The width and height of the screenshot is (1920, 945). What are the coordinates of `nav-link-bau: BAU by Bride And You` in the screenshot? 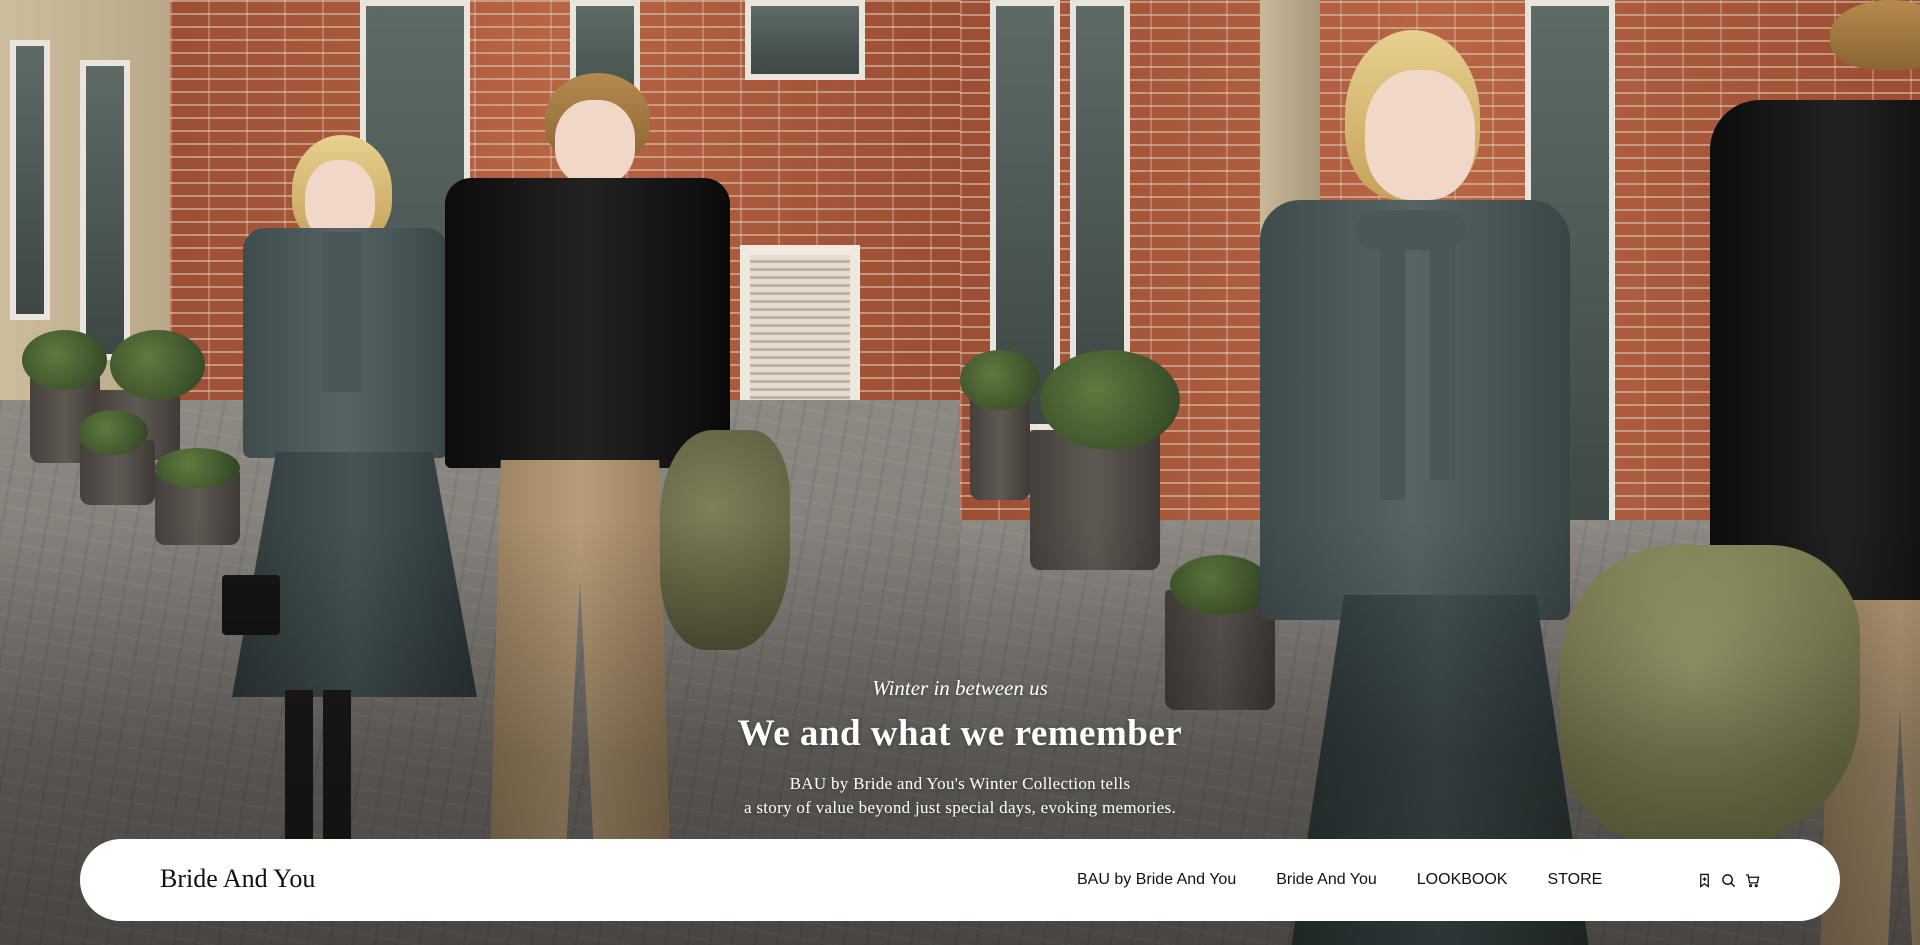 It's located at (1156, 880).